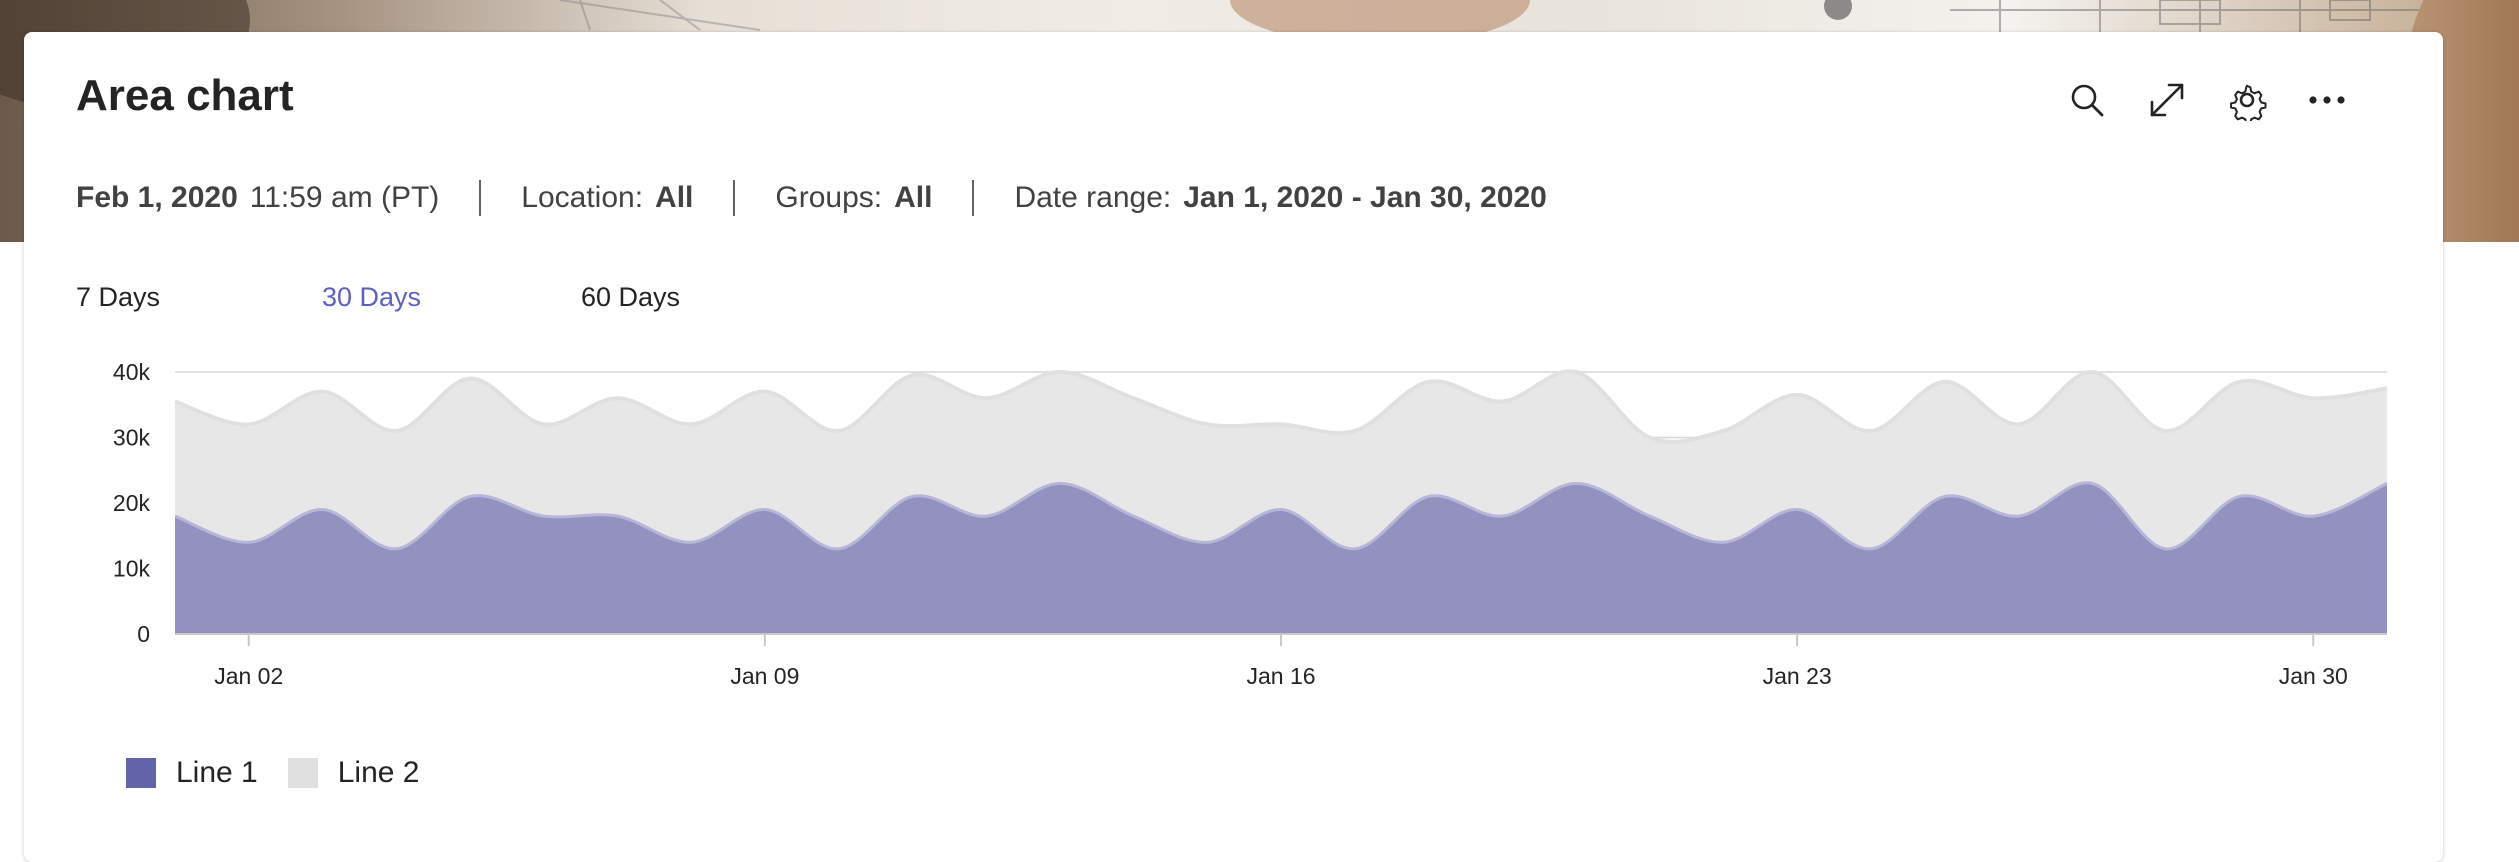  I want to click on y-tick-label: 10k, so click(132, 569).